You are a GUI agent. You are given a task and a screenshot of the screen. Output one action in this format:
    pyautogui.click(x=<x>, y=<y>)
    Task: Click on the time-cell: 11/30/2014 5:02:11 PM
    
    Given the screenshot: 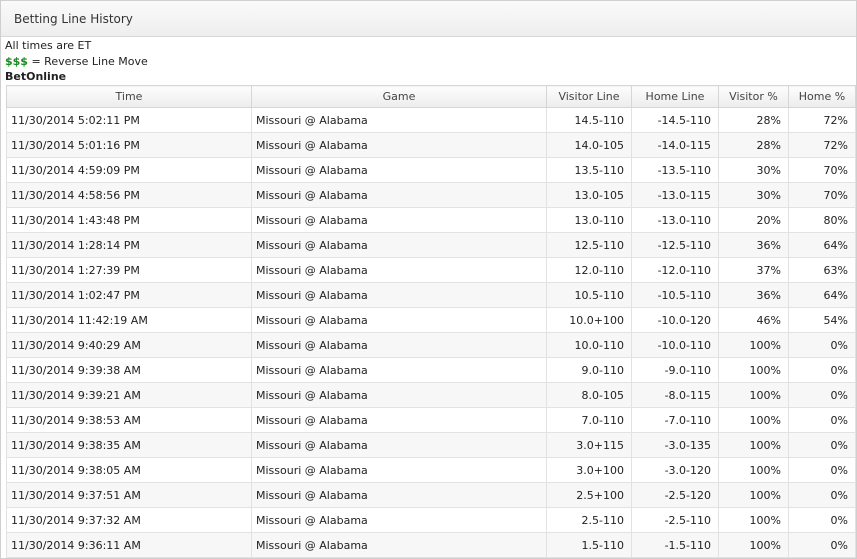 What is the action you would take?
    pyautogui.click(x=129, y=120)
    